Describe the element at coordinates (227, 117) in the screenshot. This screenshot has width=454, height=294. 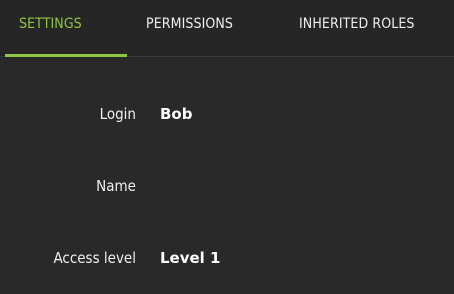
I see `field-row-login: Login Bob` at that location.